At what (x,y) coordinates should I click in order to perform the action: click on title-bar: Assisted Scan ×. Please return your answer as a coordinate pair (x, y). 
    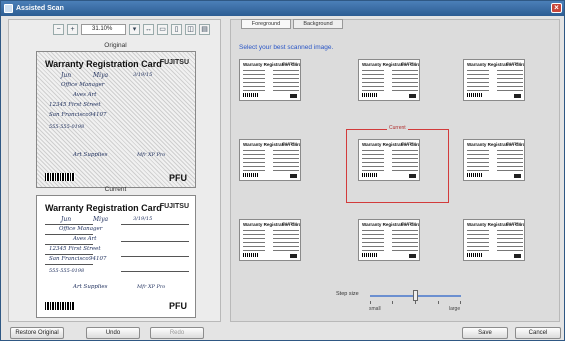
    Looking at the image, I should click on (282, 8).